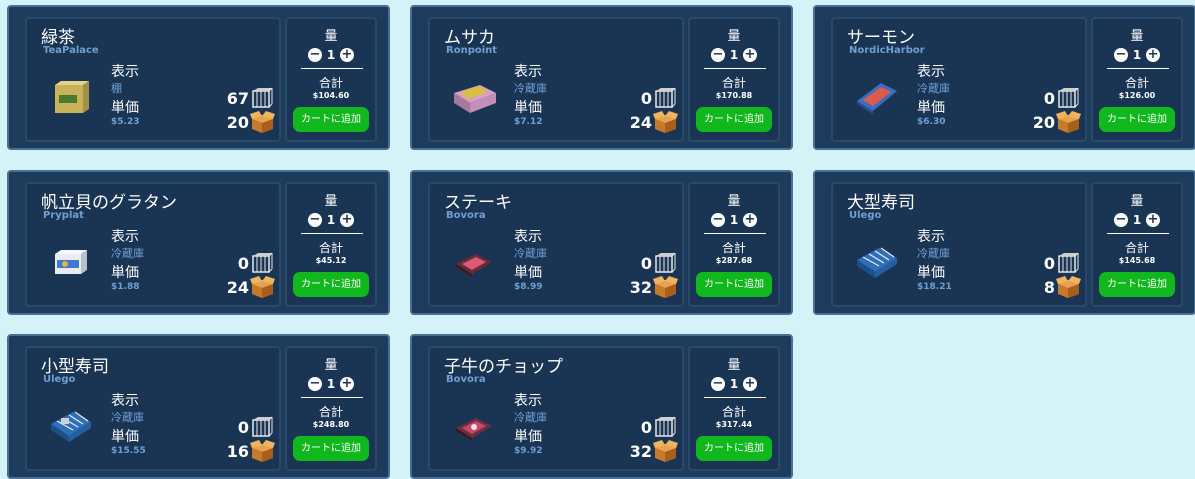  What do you see at coordinates (640, 451) in the screenshot?
I see `case-count: 32` at bounding box center [640, 451].